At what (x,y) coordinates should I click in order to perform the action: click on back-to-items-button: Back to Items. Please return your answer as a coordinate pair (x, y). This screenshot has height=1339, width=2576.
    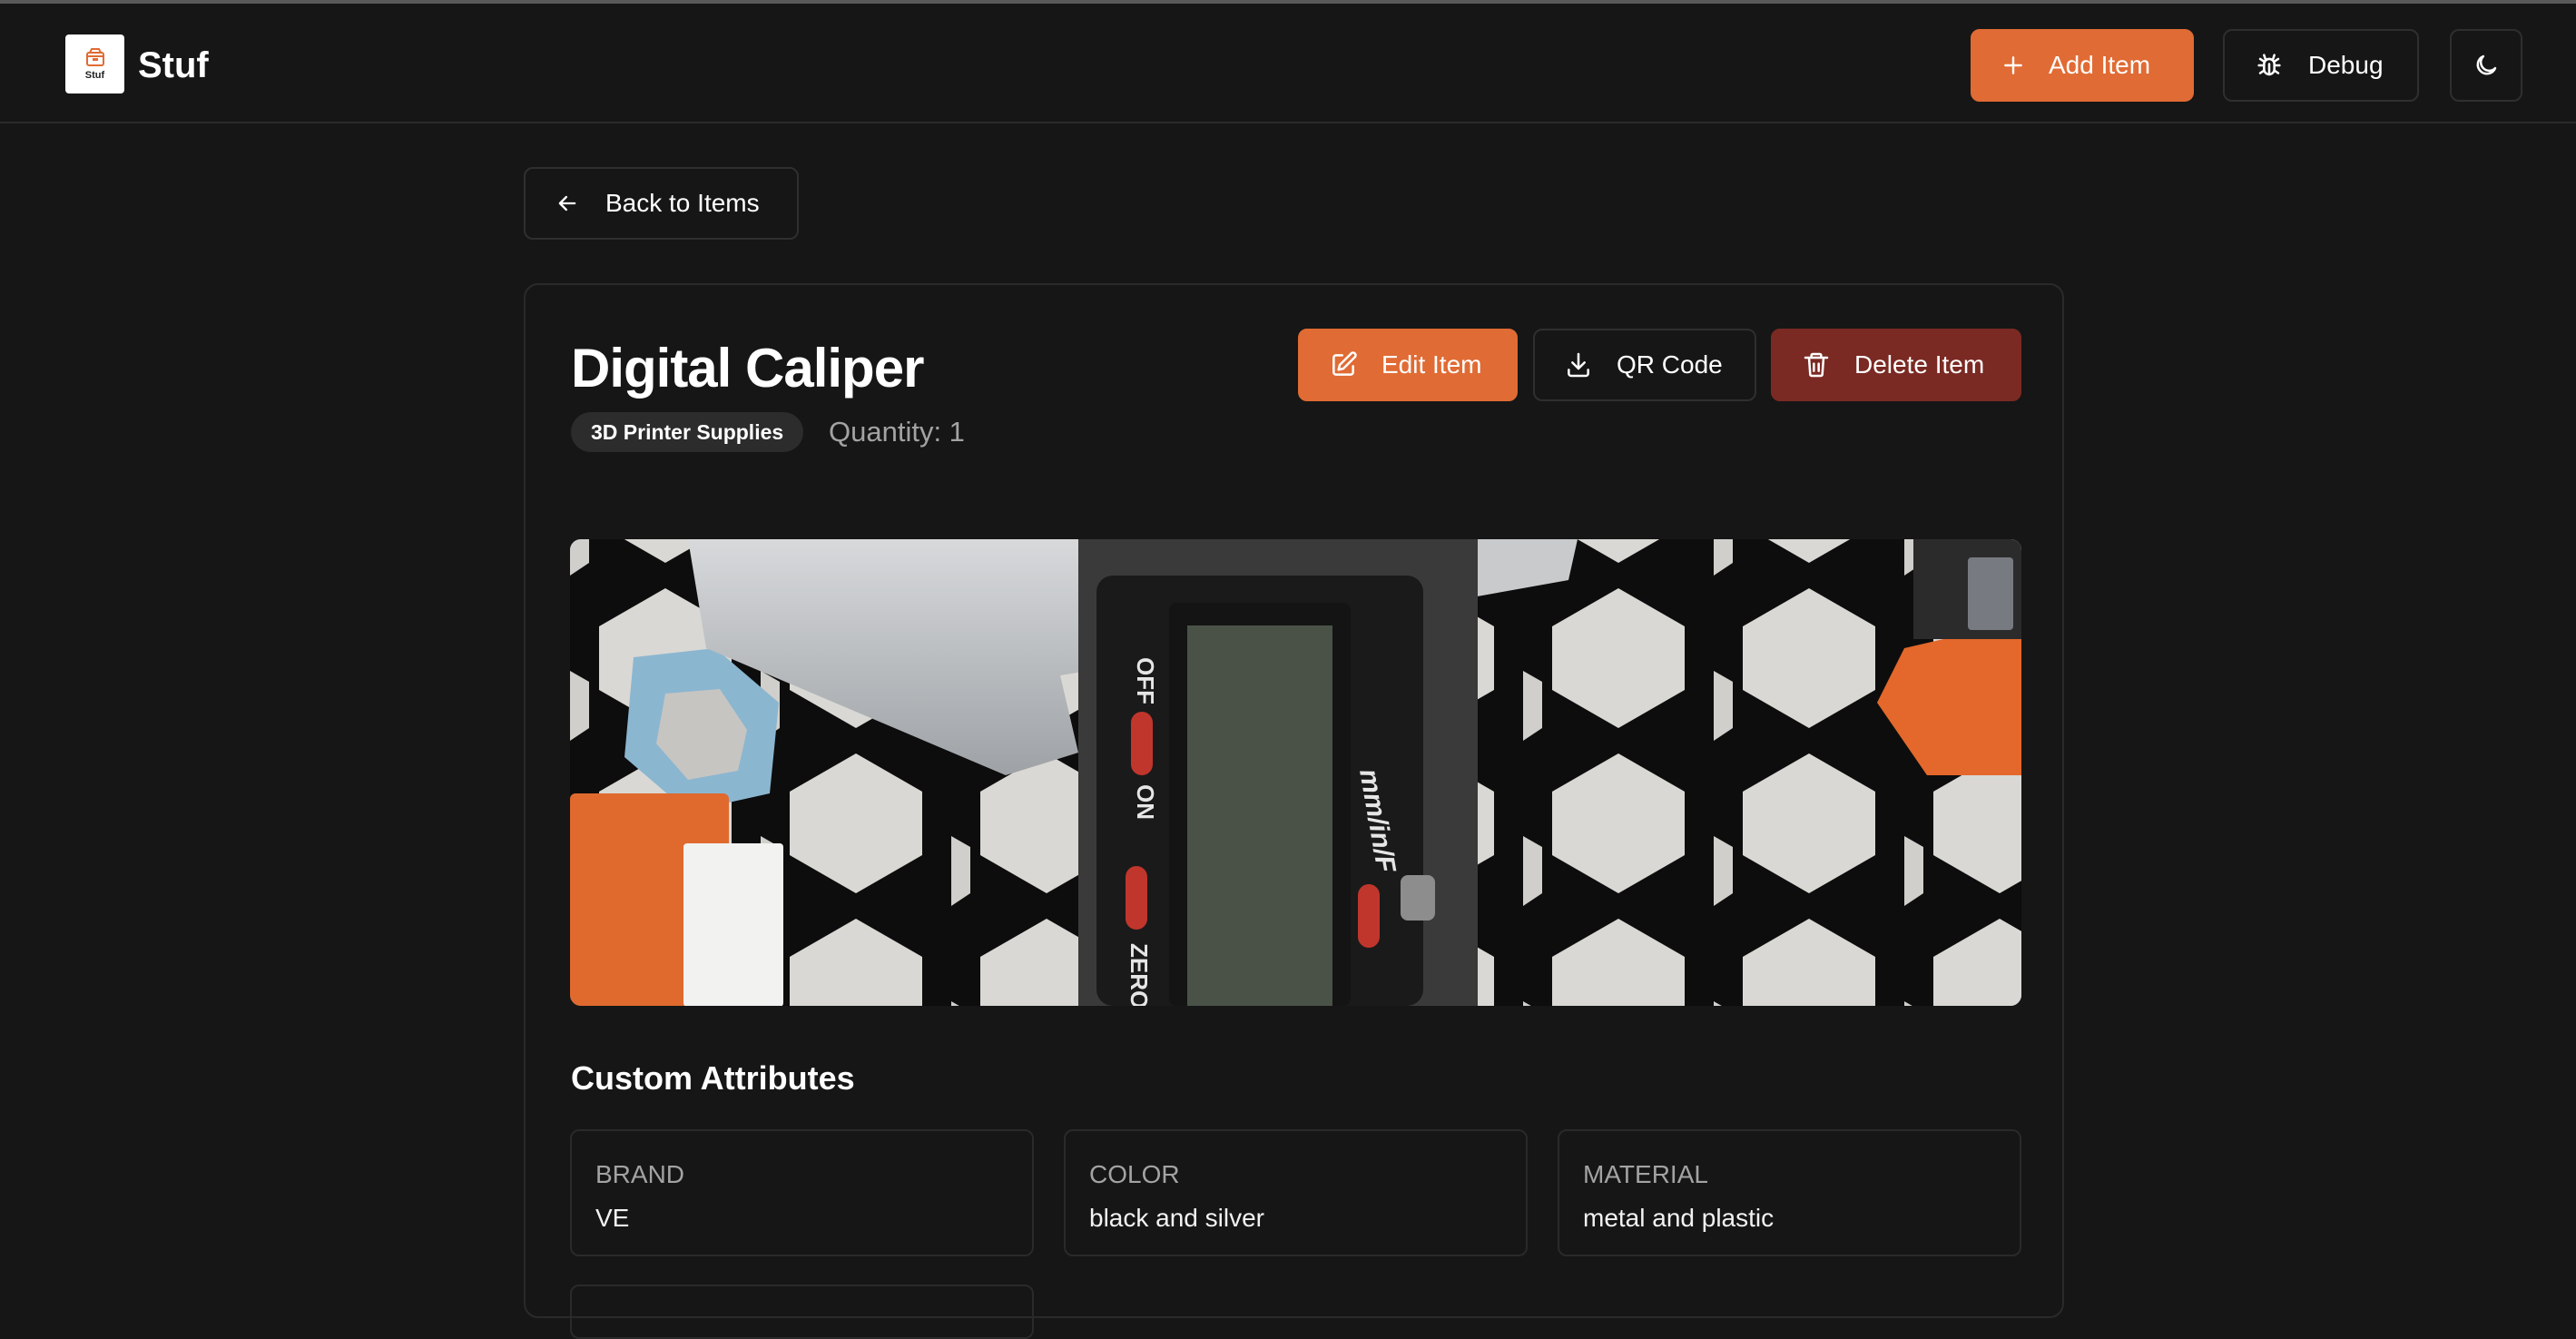
    Looking at the image, I should click on (661, 204).